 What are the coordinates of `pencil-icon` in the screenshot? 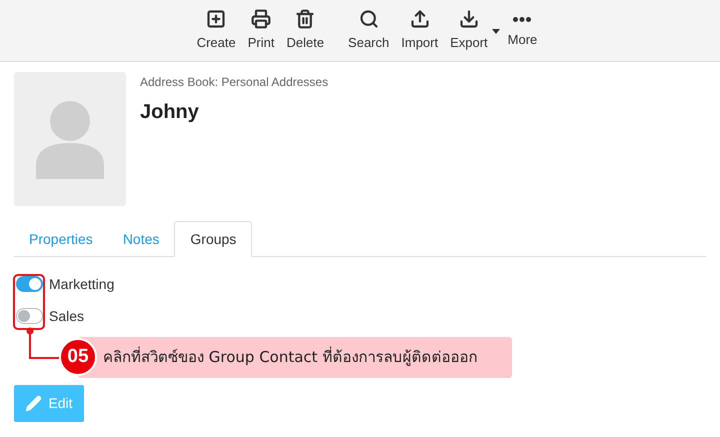 It's located at (33, 403).